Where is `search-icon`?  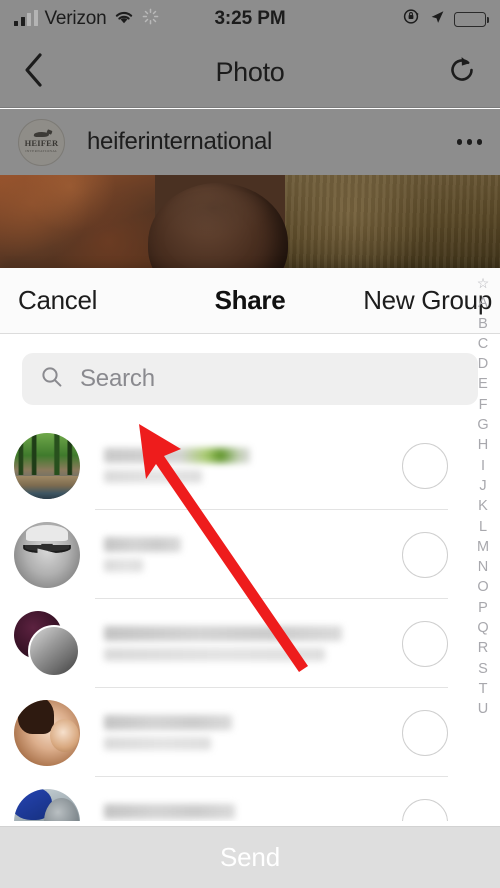 search-icon is located at coordinates (52, 379).